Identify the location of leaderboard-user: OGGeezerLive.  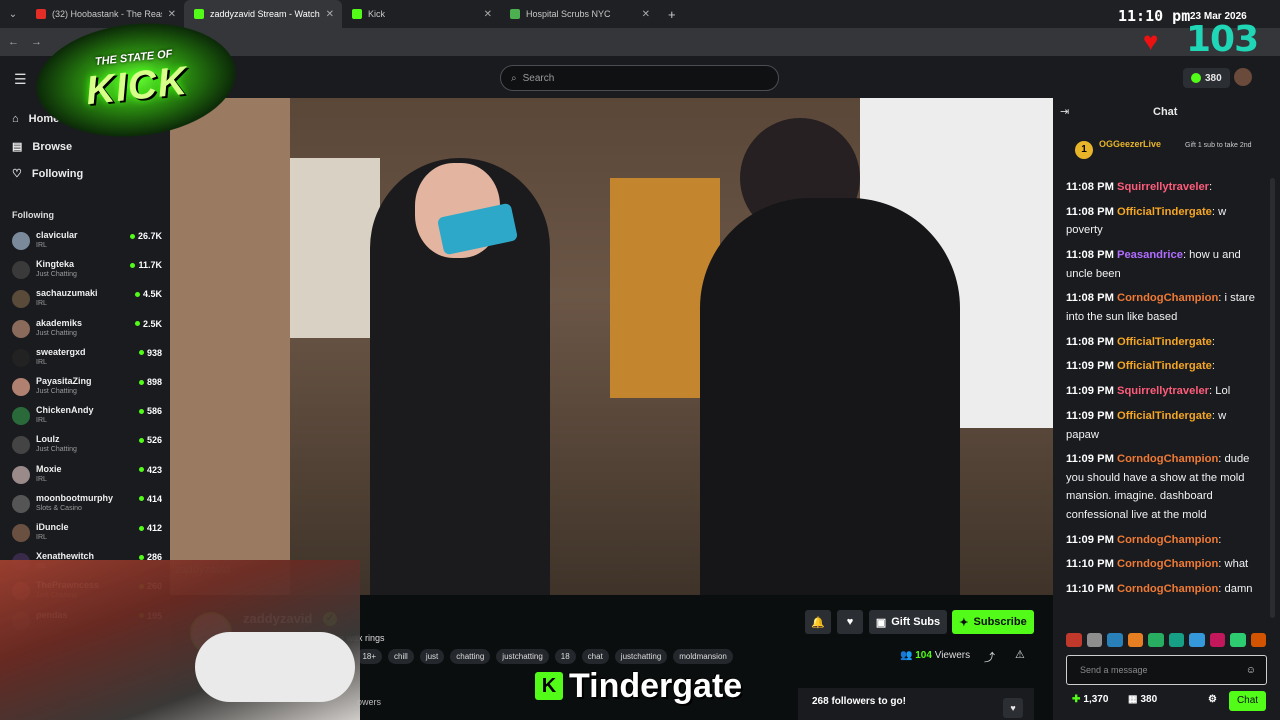
(1130, 144).